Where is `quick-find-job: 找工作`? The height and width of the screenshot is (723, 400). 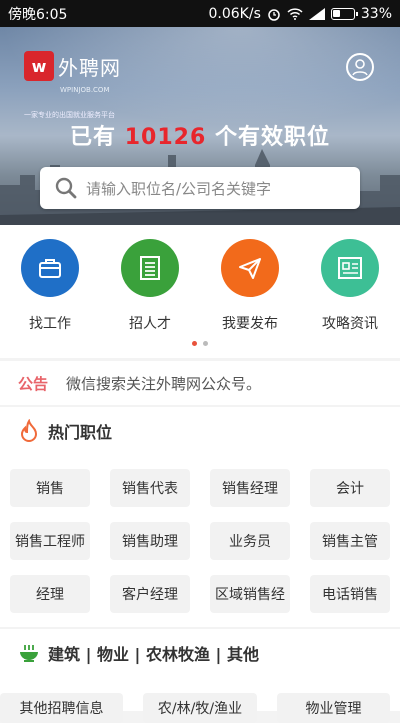 quick-find-job: 找工作 is located at coordinates (50, 286).